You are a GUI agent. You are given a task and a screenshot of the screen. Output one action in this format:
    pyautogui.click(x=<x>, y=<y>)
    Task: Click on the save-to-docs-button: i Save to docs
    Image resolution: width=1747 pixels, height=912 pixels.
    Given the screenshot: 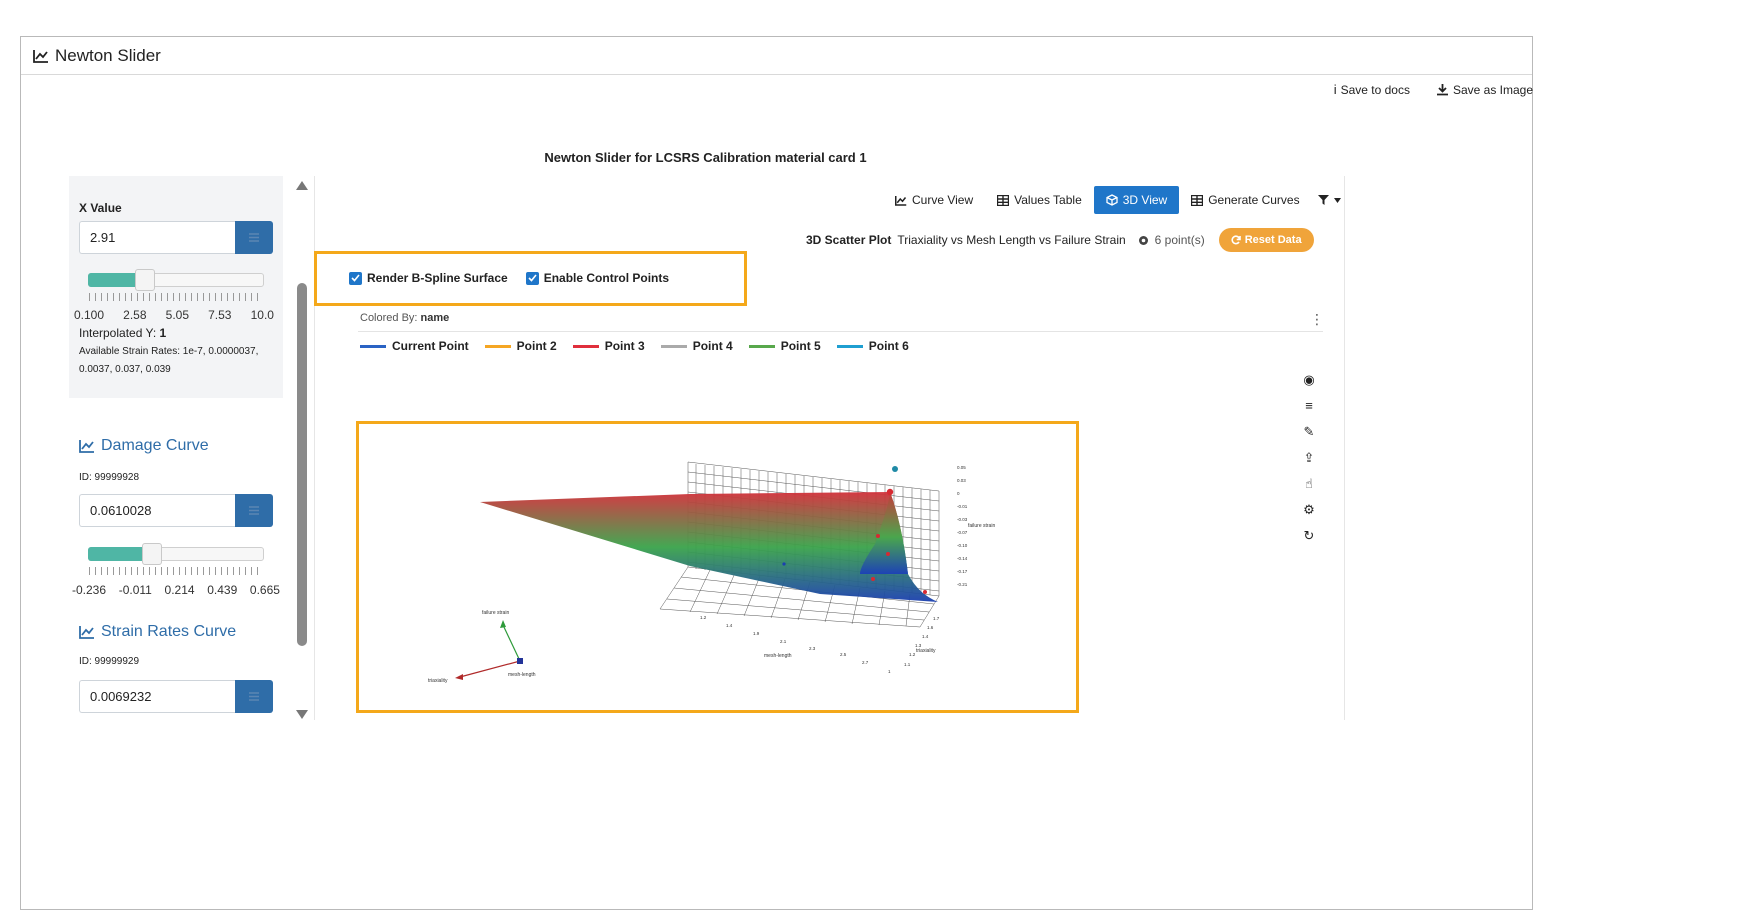 What is the action you would take?
    pyautogui.click(x=1372, y=89)
    